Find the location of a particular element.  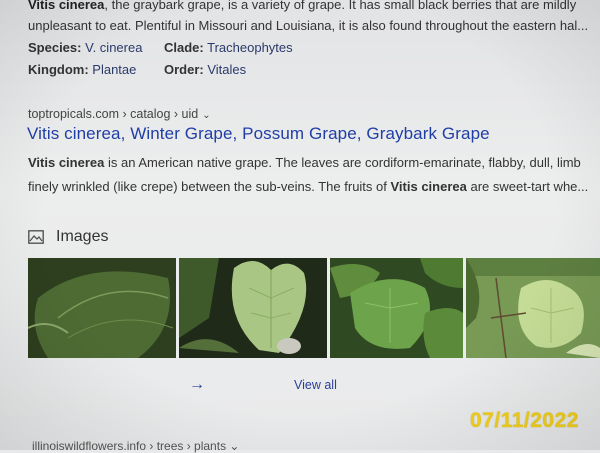

images-section-header: Images is located at coordinates (68, 237).